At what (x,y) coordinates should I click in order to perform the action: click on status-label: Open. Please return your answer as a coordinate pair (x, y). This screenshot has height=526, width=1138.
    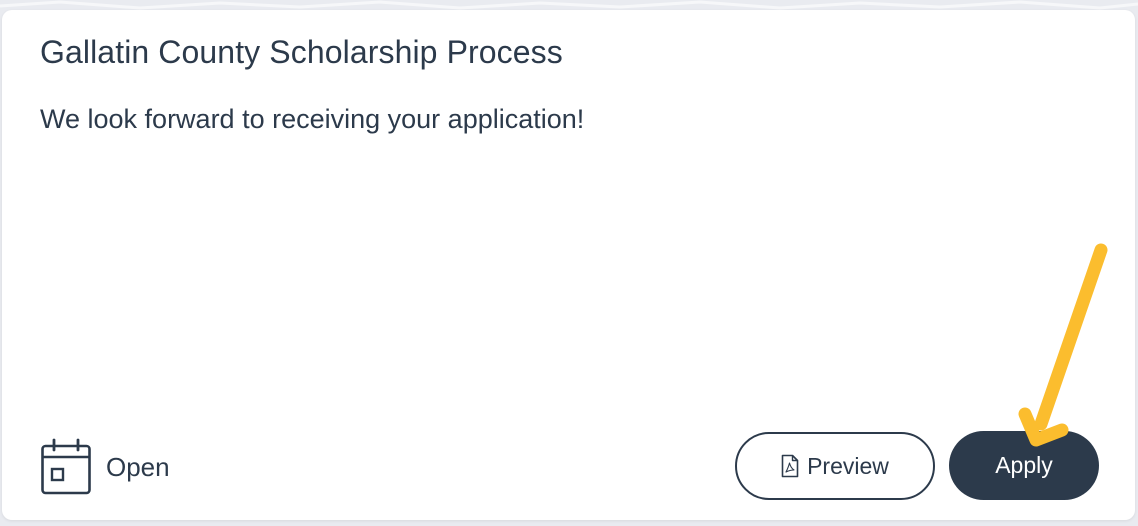
    Looking at the image, I should click on (138, 466).